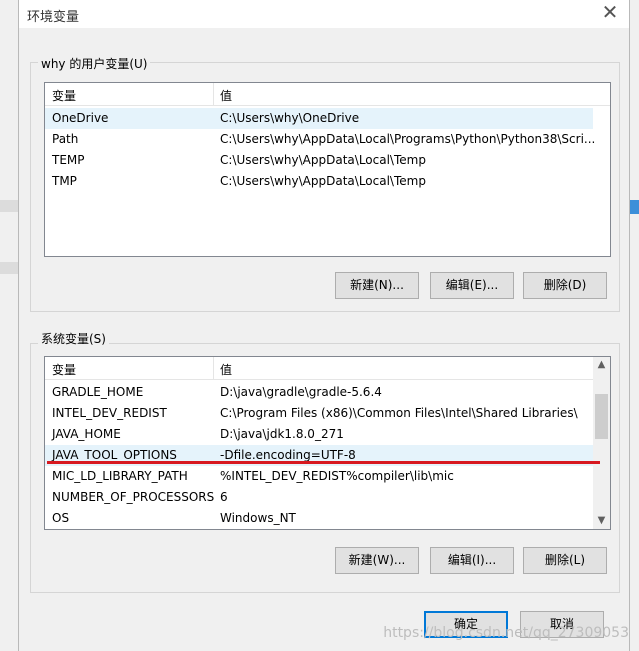  Describe the element at coordinates (323, 462) in the screenshot. I see `highlight-underline` at that location.